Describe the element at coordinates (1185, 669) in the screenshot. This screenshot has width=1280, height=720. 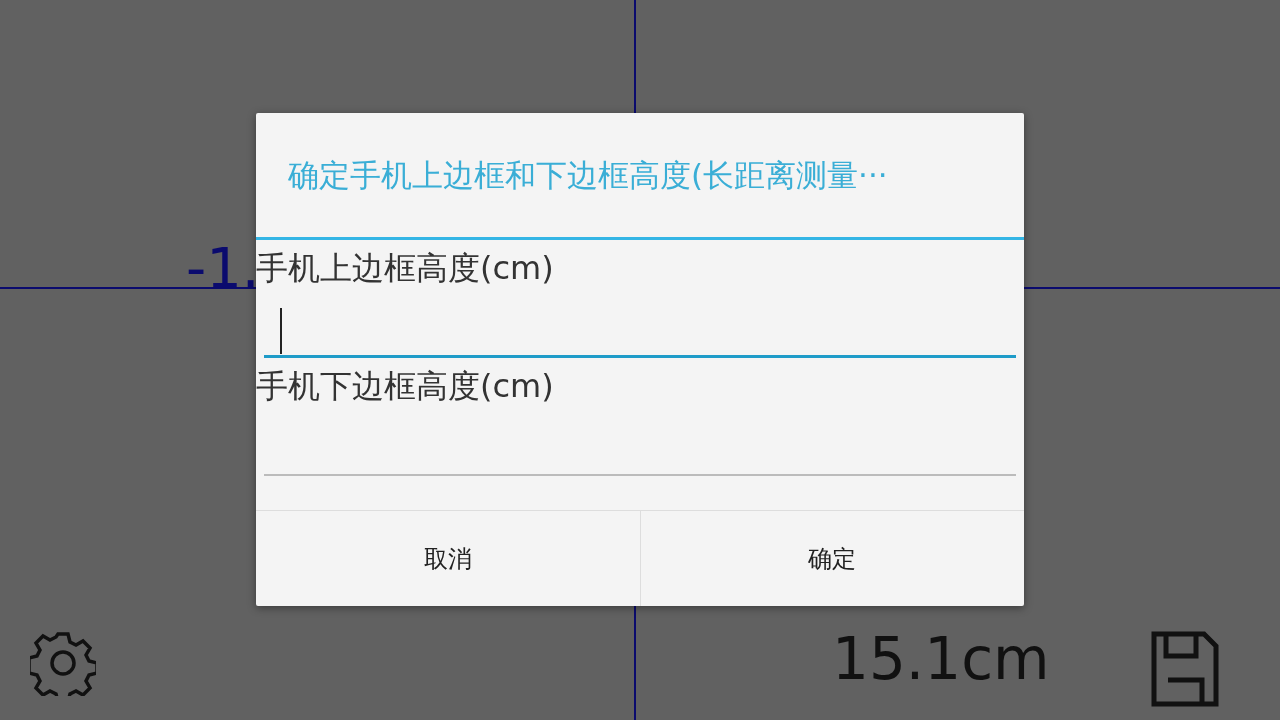
I see `save-icon` at that location.